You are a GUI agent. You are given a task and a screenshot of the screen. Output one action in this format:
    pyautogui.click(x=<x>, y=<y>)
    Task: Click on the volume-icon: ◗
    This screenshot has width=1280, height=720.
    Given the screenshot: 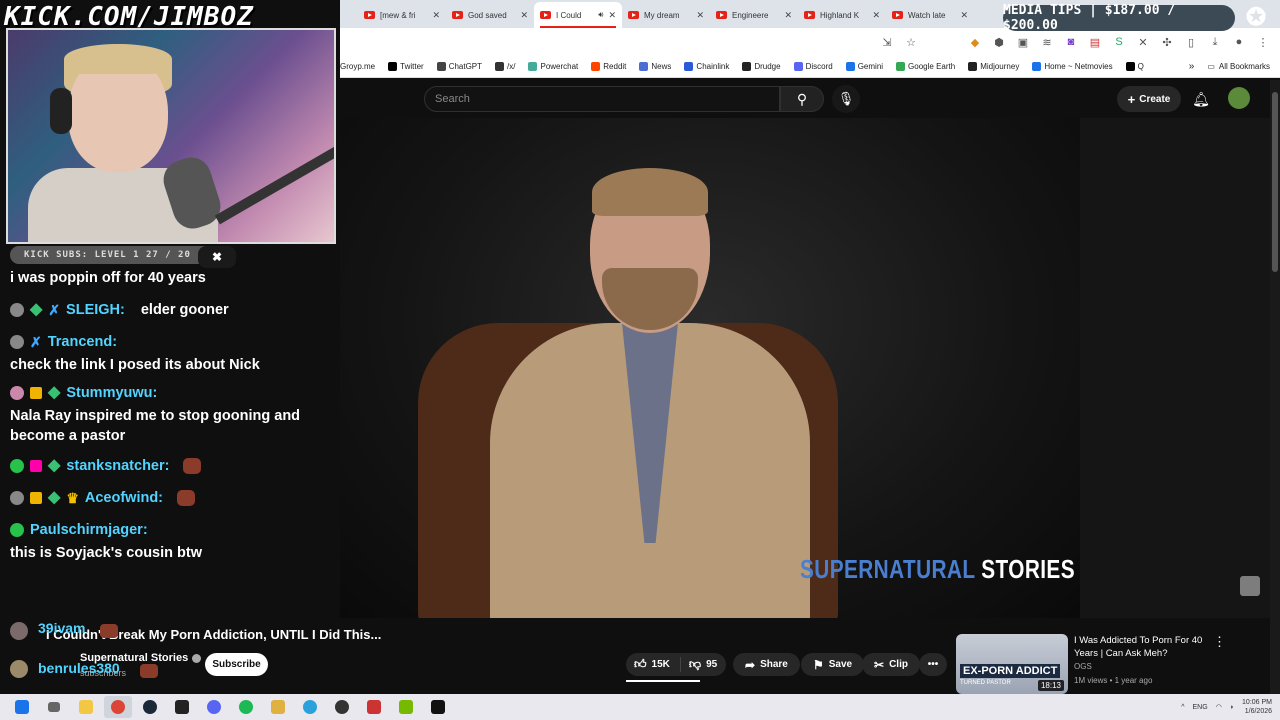 What is the action you would take?
    pyautogui.click(x=1232, y=707)
    